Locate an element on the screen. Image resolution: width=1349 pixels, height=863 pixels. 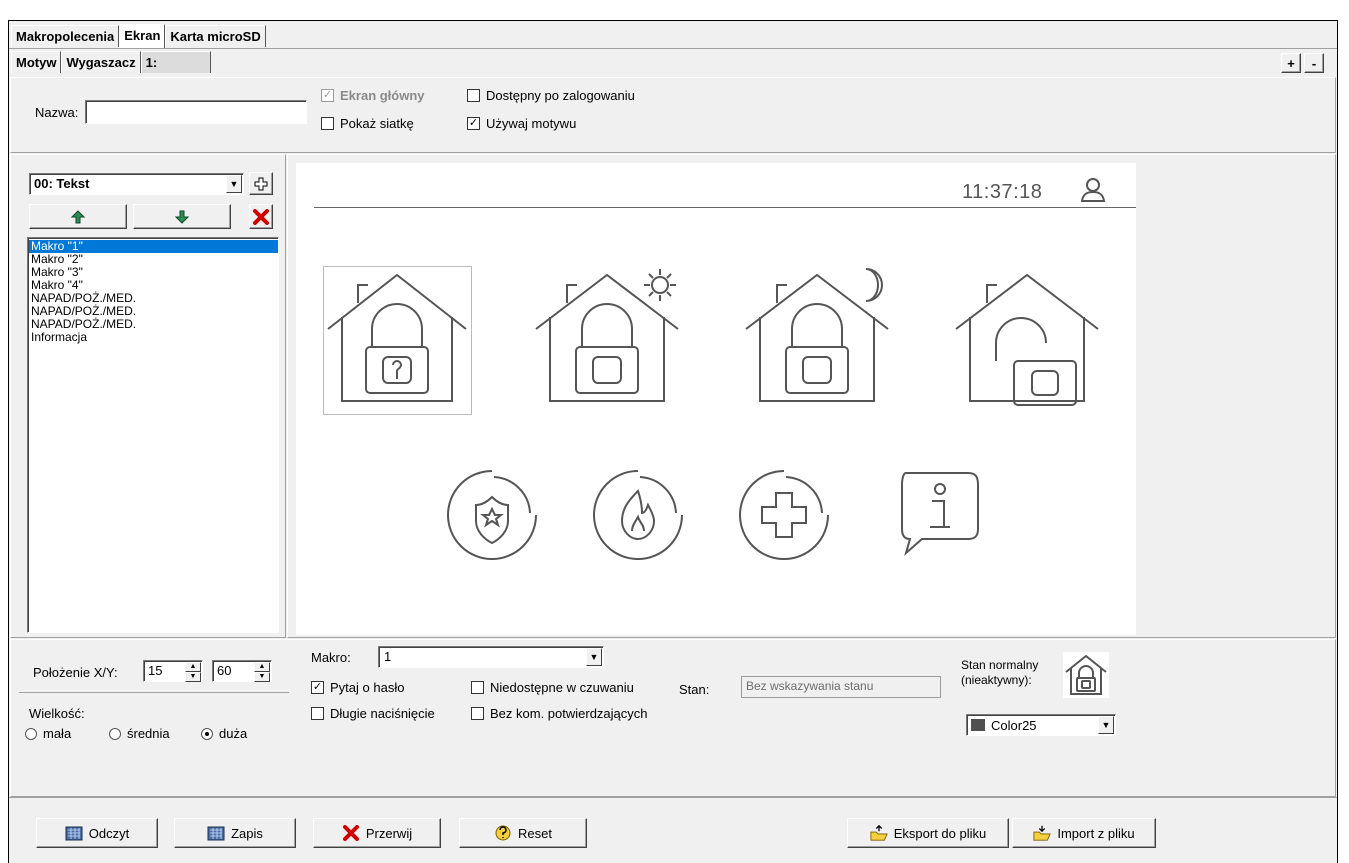
tab-ekran: Ekran is located at coordinates (142, 36).